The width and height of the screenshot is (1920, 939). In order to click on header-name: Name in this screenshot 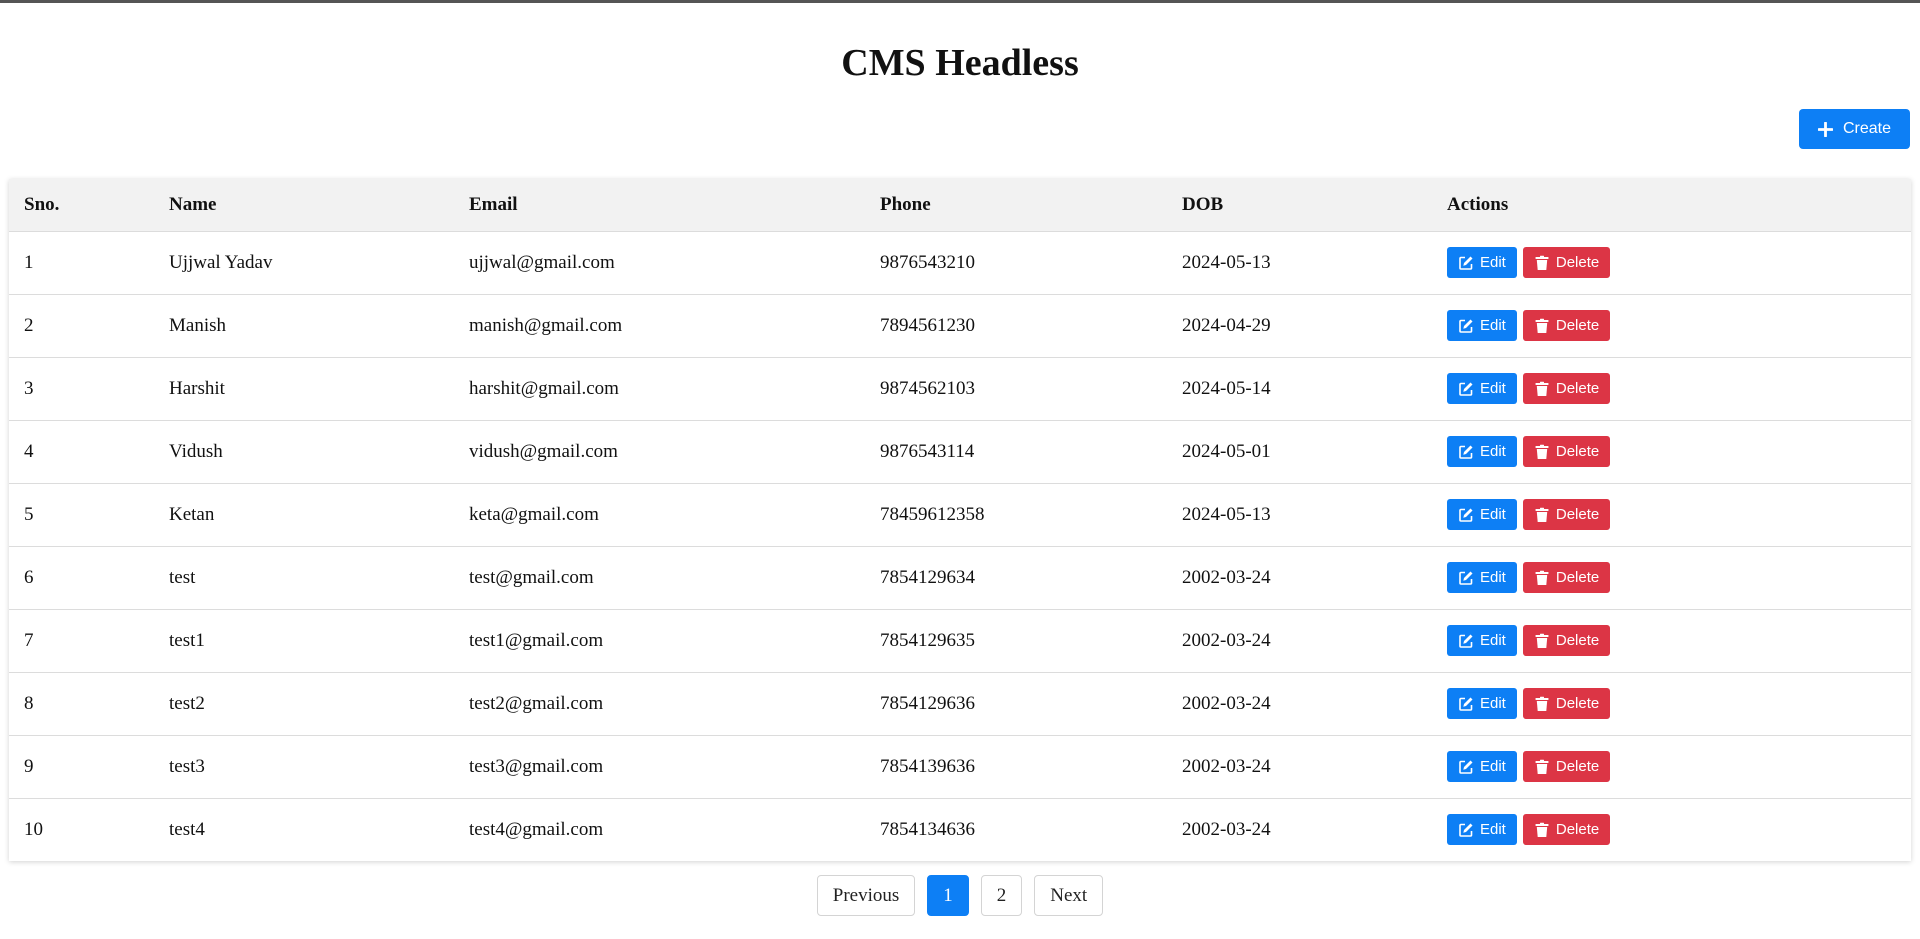, I will do `click(193, 204)`.